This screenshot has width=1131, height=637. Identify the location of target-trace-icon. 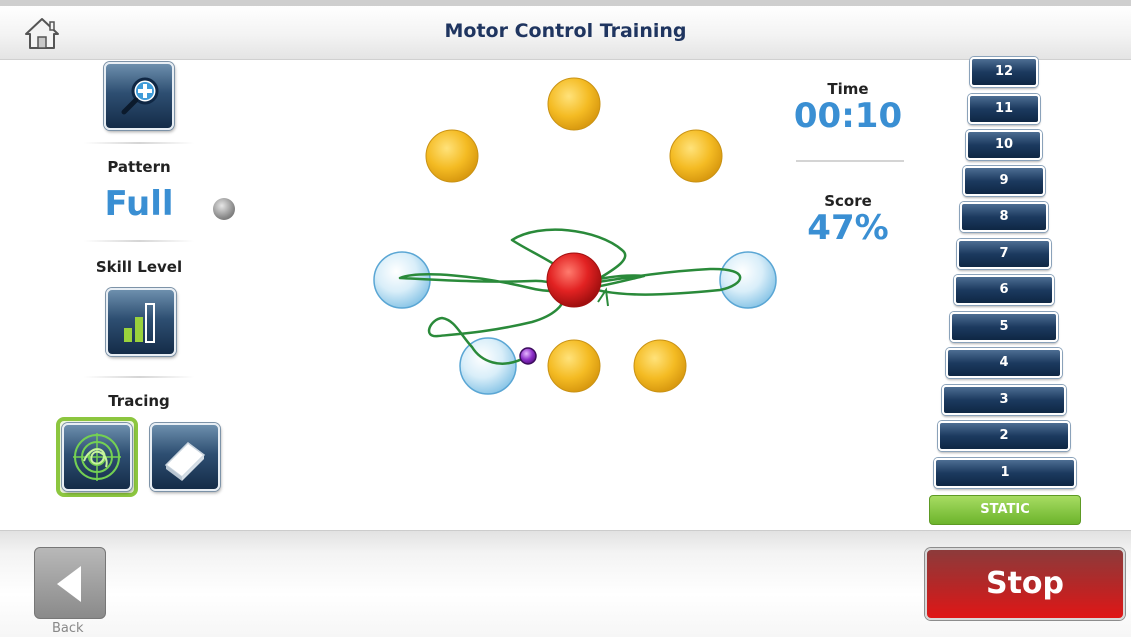
(97, 457).